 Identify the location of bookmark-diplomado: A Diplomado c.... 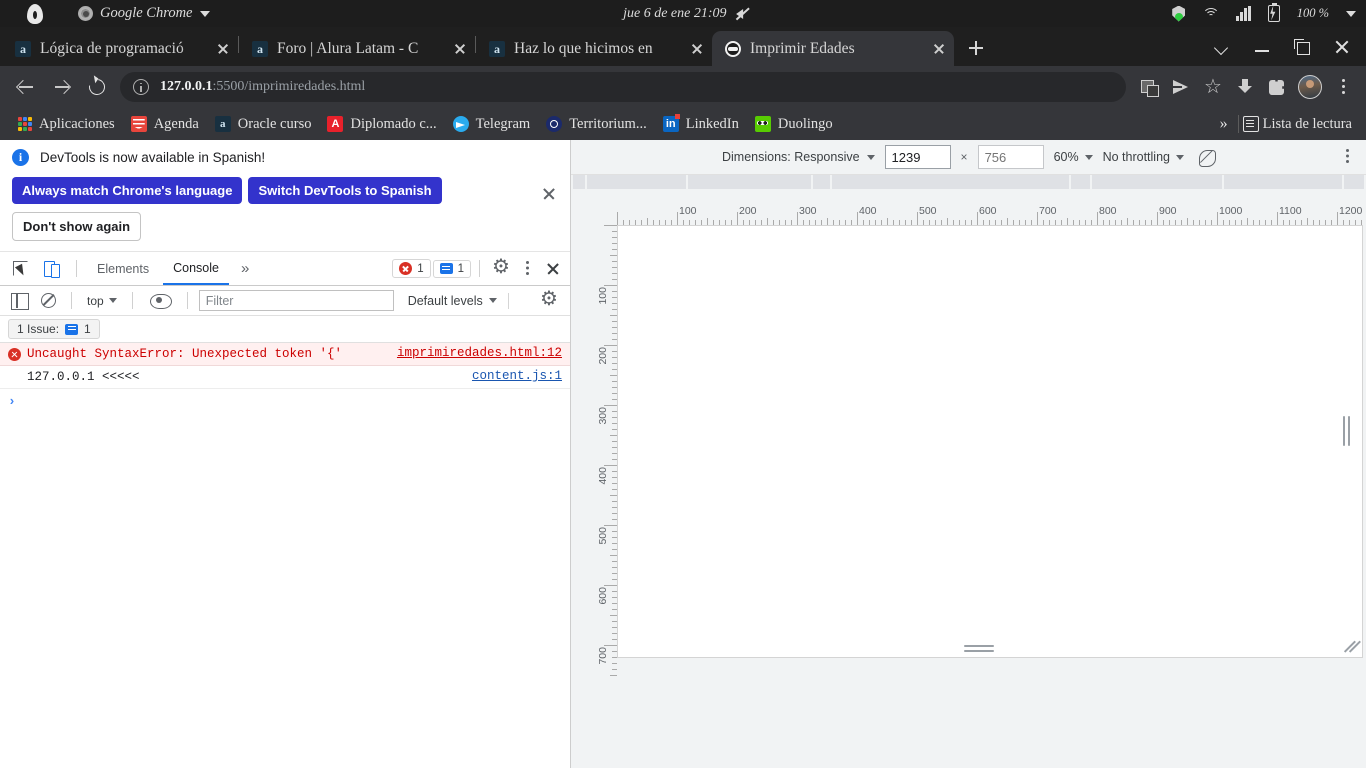
(381, 124).